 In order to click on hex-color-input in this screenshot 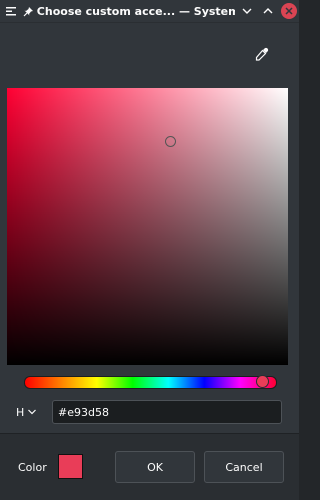, I will do `click(167, 412)`.